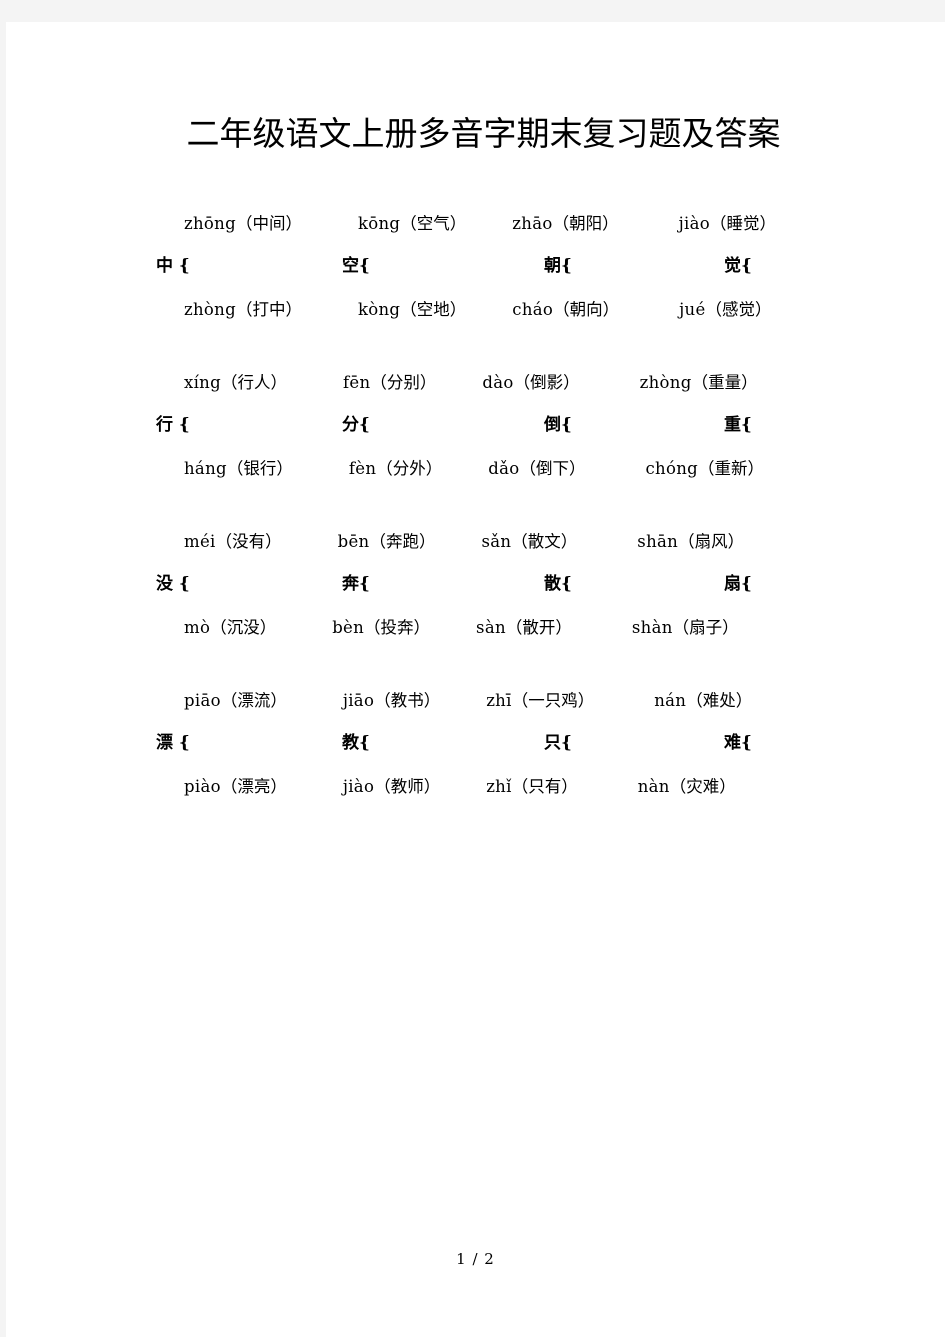  I want to click on pinyin: nàn, so click(653, 786).